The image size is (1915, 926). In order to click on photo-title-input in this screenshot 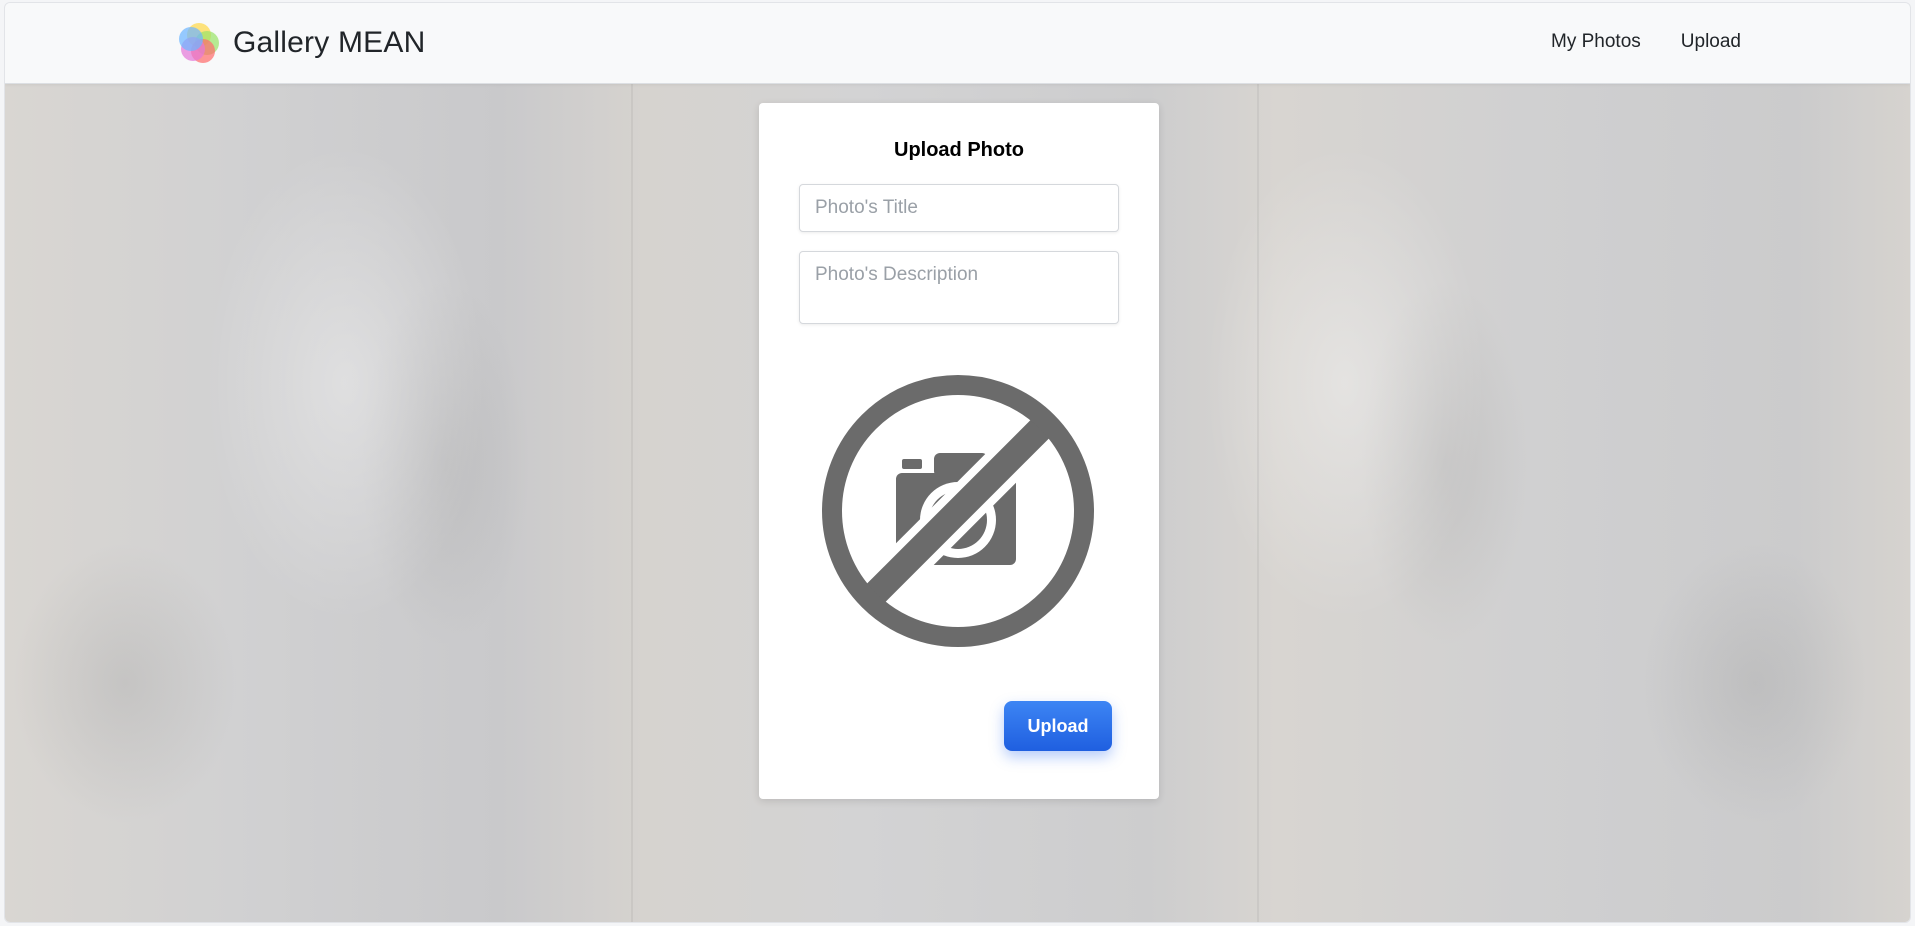, I will do `click(959, 208)`.